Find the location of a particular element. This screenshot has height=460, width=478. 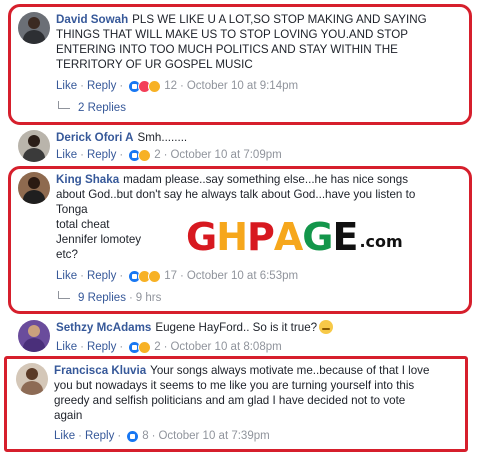

comment-actions: Like · Reply · 2 · October 10 at 7:09pm is located at coordinates (169, 155).